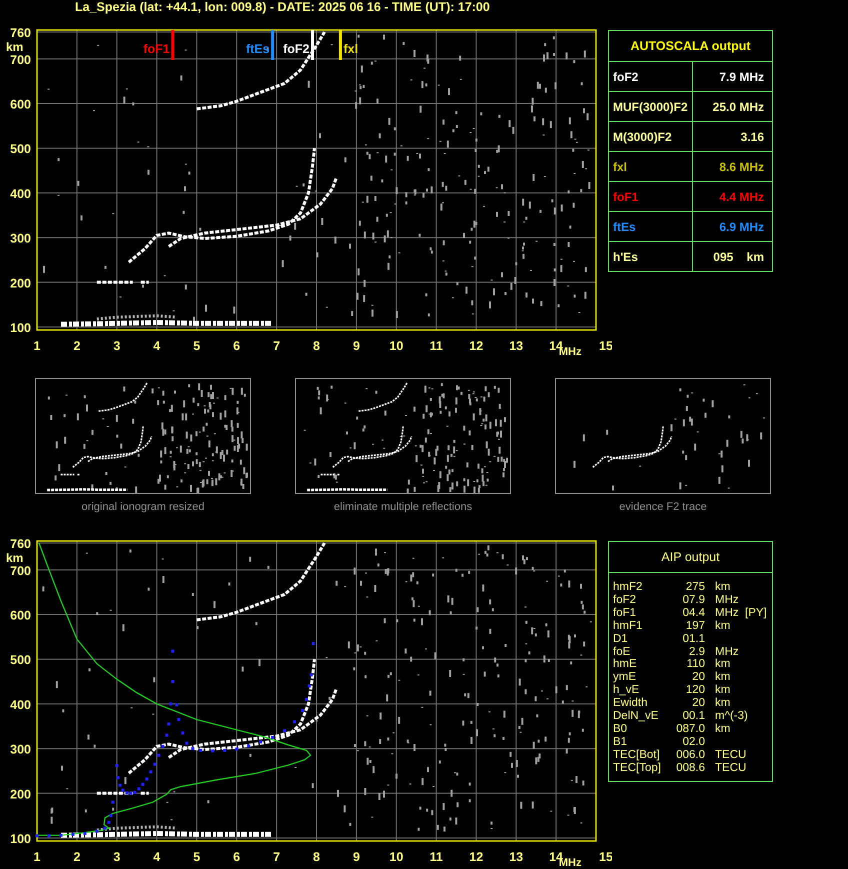 The height and width of the screenshot is (869, 848). I want to click on parameter-name: foF2, so click(625, 600).